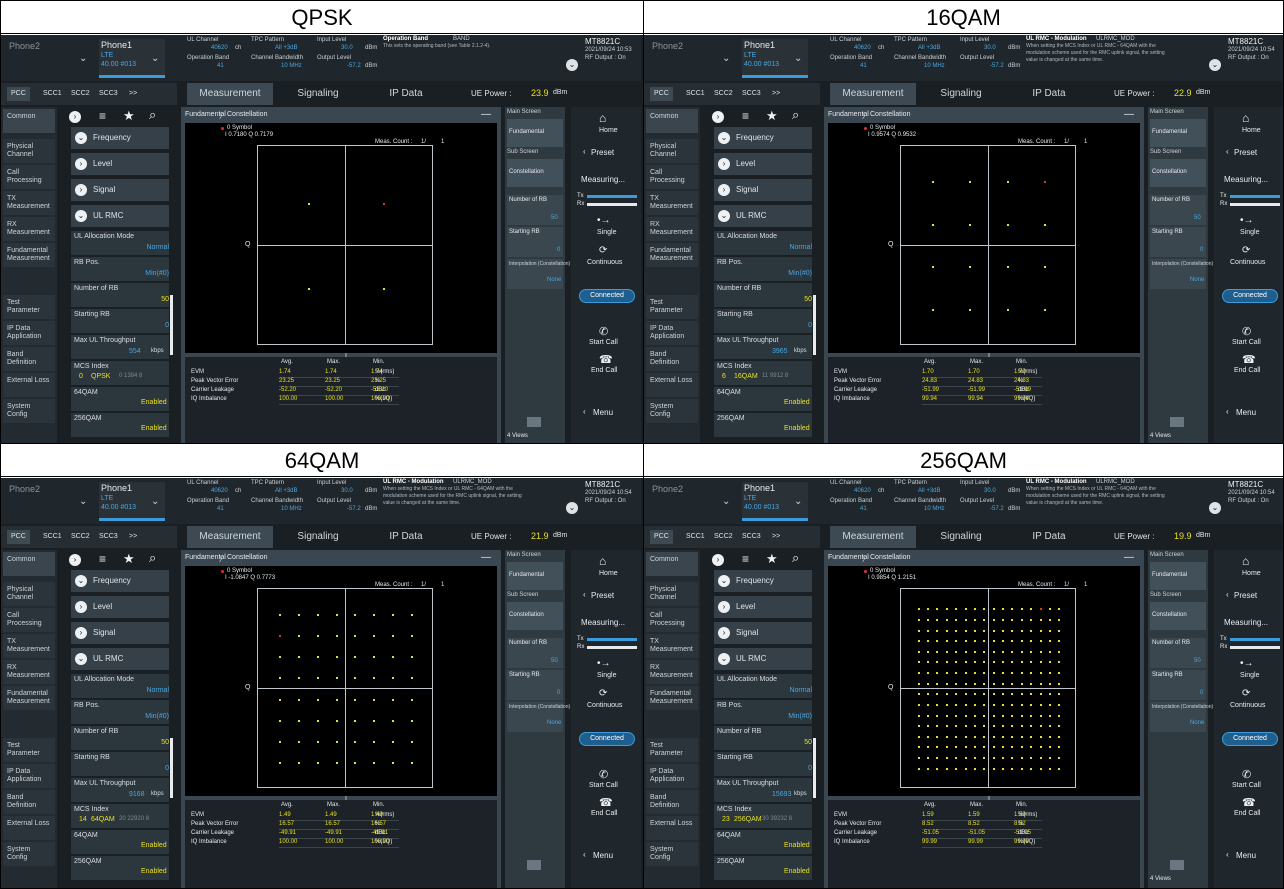  What do you see at coordinates (814, 768) in the screenshot?
I see `scrollbar` at bounding box center [814, 768].